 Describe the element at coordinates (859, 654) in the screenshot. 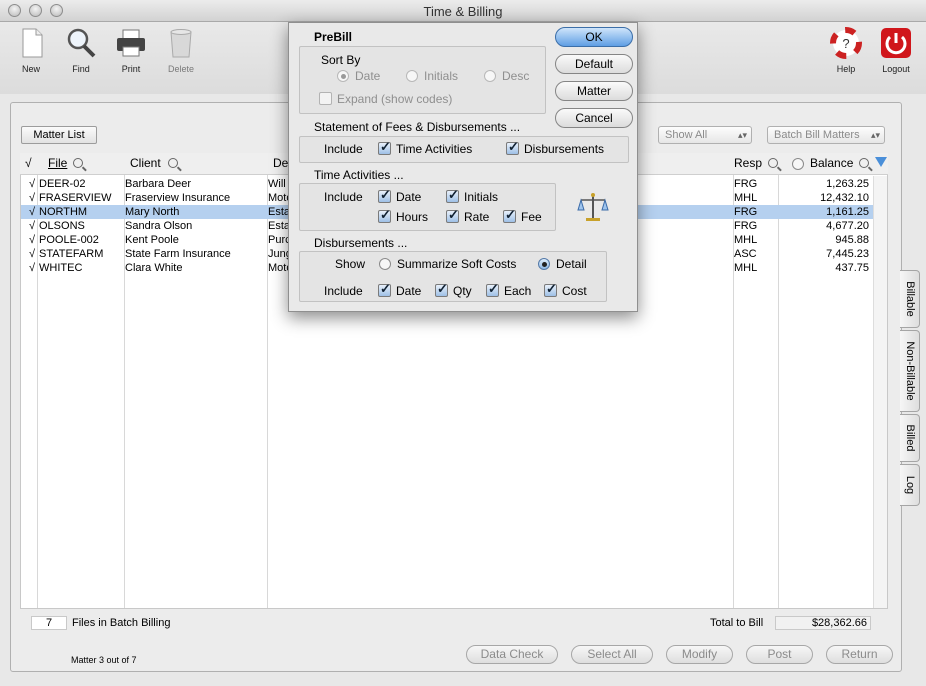

I see `return-button: Return` at that location.